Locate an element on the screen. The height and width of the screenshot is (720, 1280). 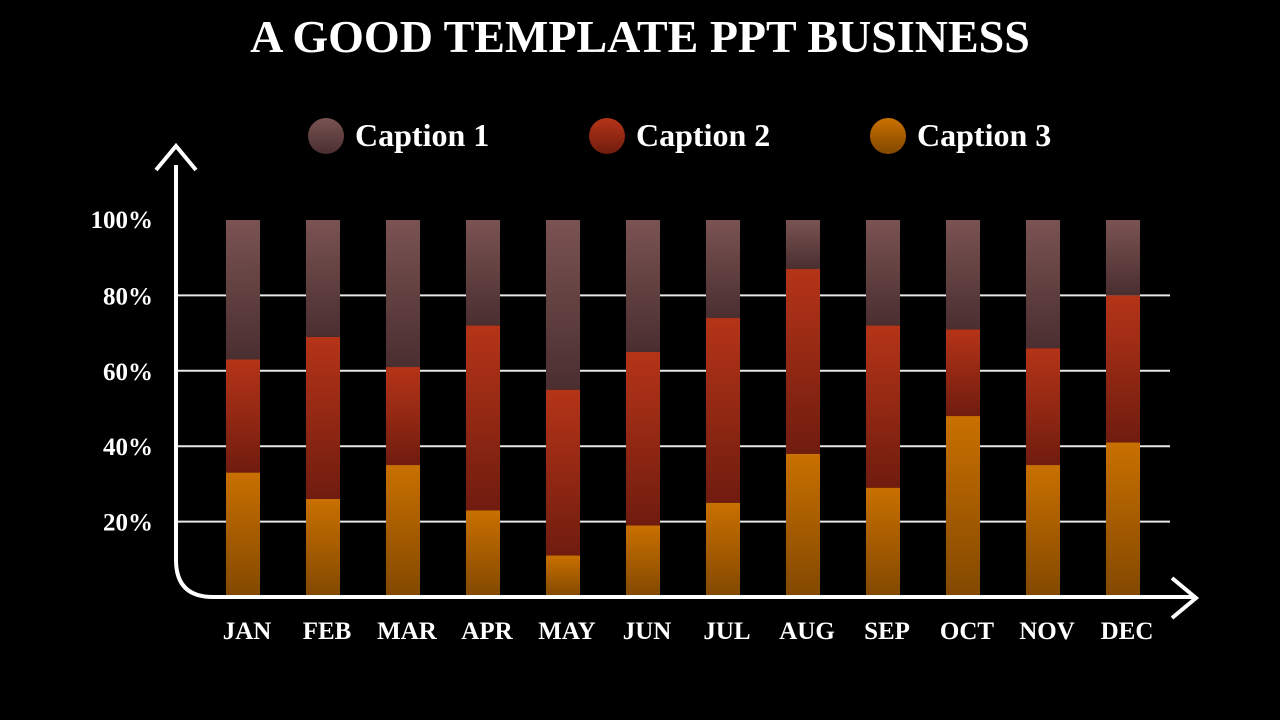
legend-label: Caption 3 is located at coordinates (984, 135).